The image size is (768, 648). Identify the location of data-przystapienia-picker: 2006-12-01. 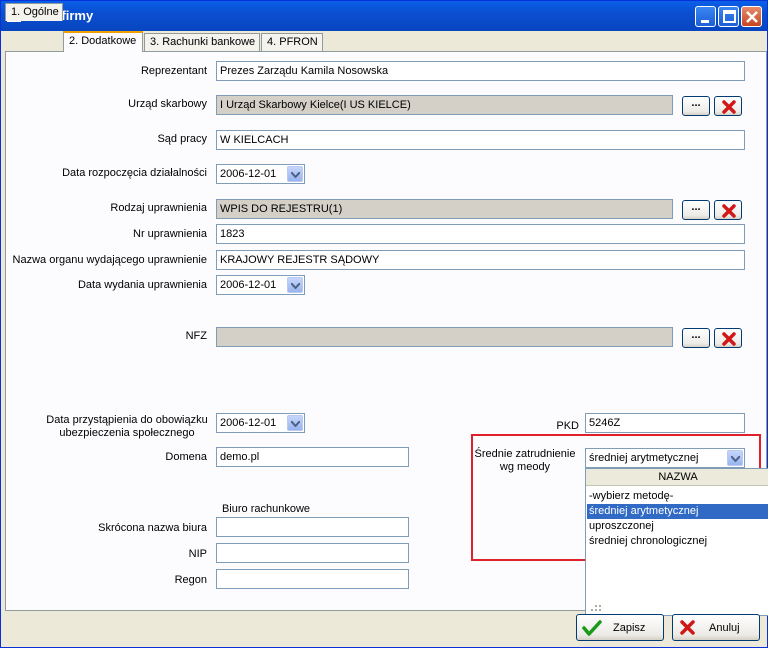
(260, 423).